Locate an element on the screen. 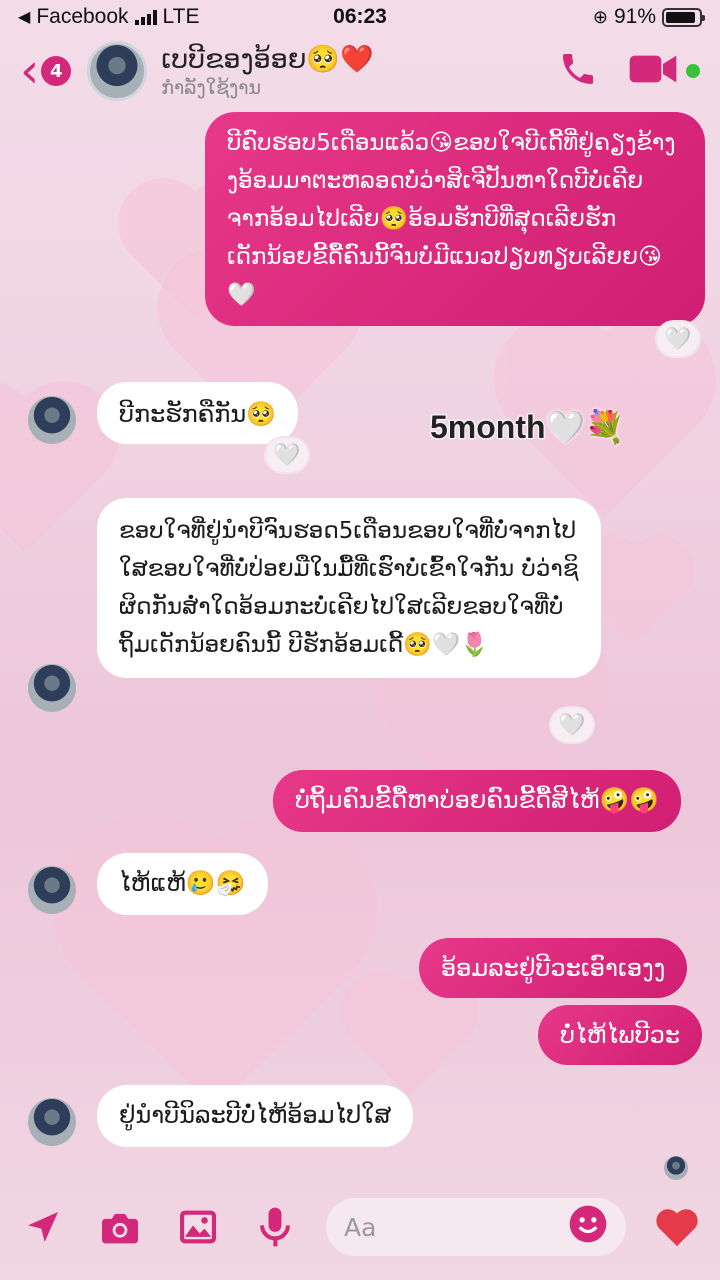 Image resolution: width=720 pixels, height=1280 pixels. message-bubble-outgoing: ອ້ອມລະຢູ່ບີວະເອົາເອງງ is located at coordinates (553, 968).